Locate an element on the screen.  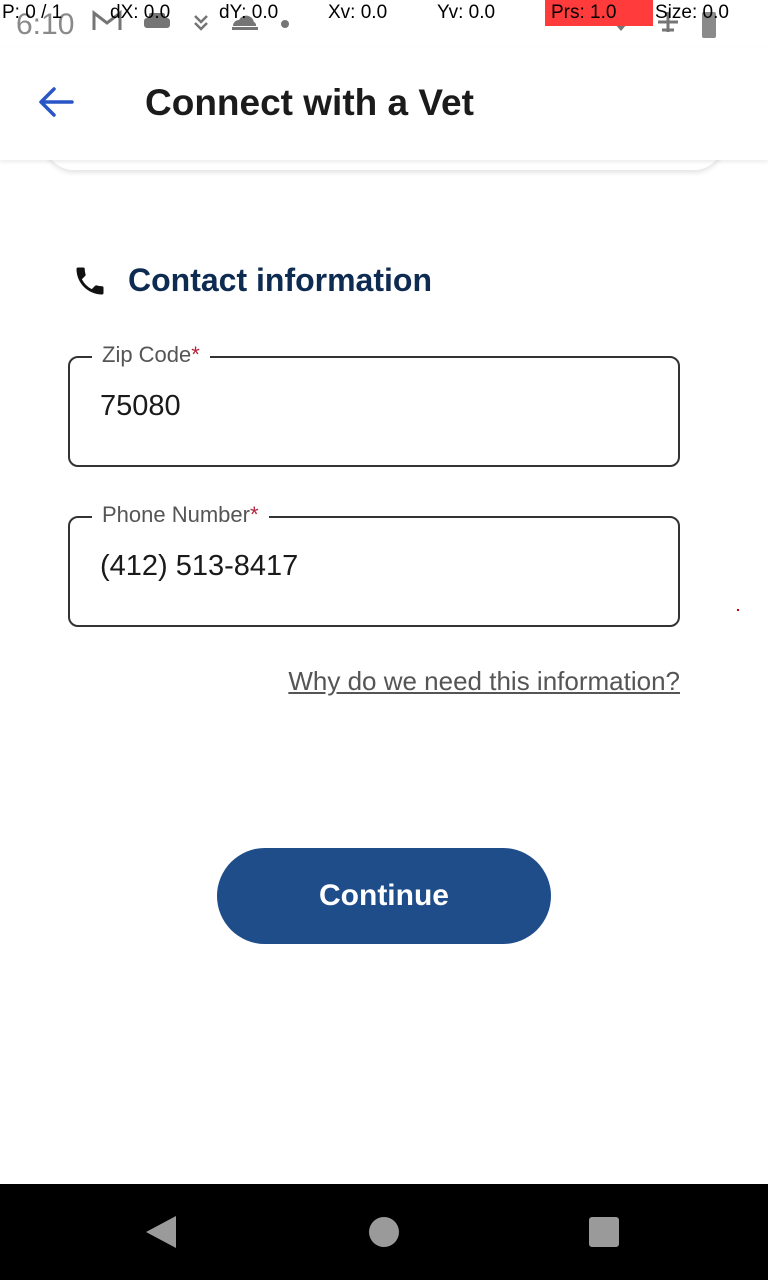
phone-number-field: Phone Number* is located at coordinates (374, 564).